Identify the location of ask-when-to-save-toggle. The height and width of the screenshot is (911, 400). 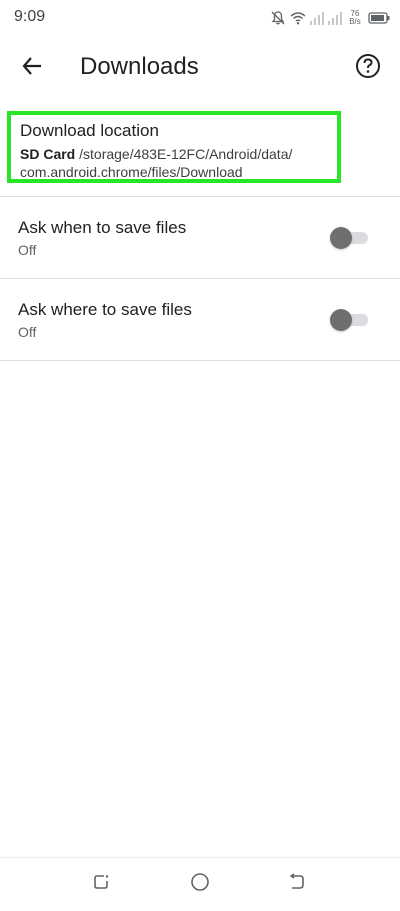
(350, 238).